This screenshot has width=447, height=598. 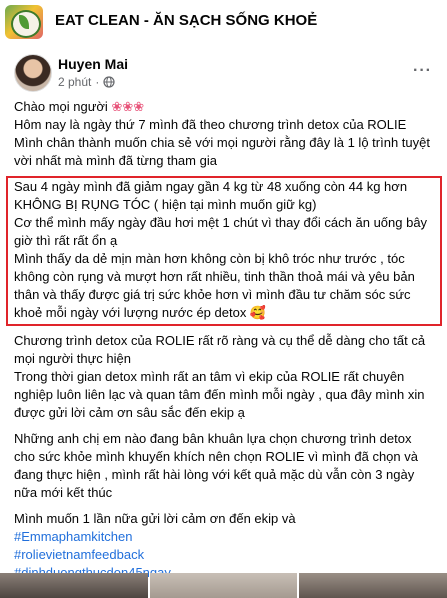 I want to click on group-name: EAT CLEAN - ĂN SẠCH SỐNG KHOẺ, so click(x=186, y=20).